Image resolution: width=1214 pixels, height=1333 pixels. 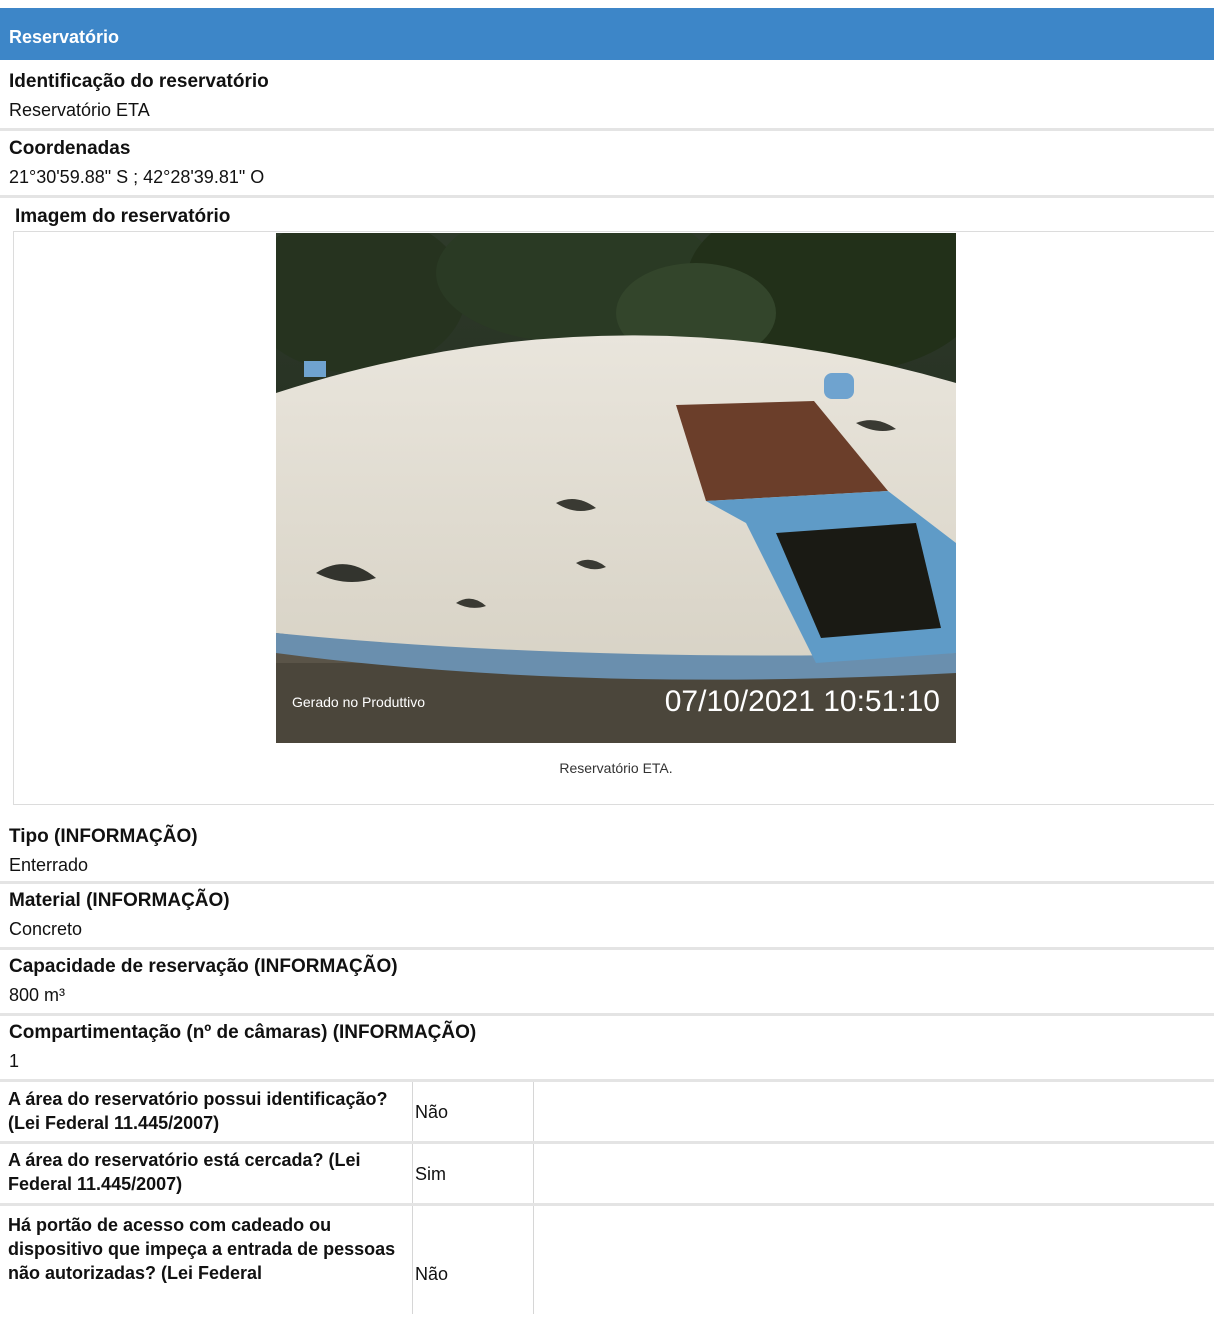 I want to click on field-value: 800 m³, so click(x=37, y=995).